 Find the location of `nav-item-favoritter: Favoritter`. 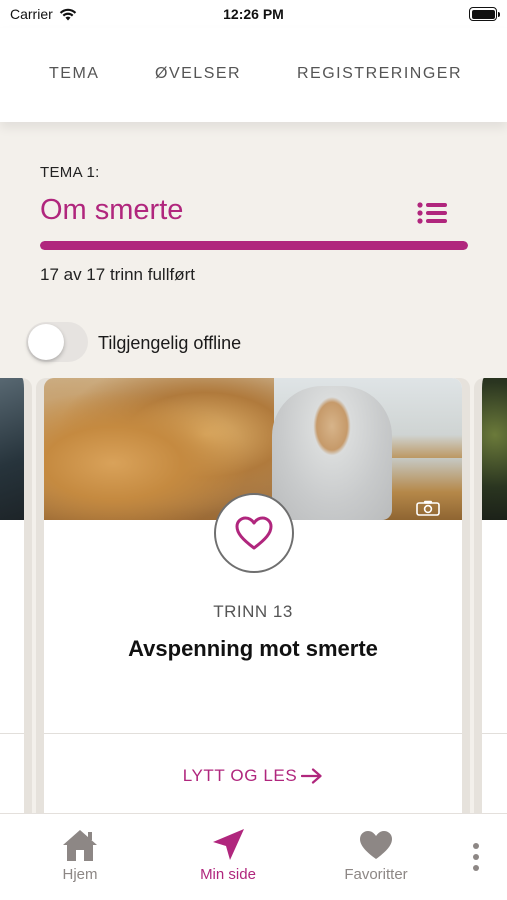

nav-item-favoritter: Favoritter is located at coordinates (376, 855).